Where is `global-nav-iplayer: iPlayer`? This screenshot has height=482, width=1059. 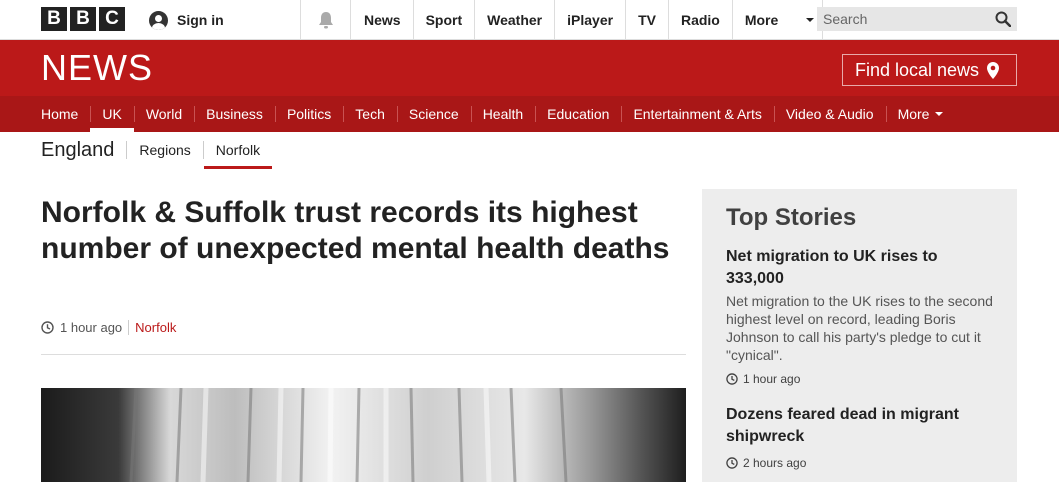
global-nav-iplayer: iPlayer is located at coordinates (591, 20).